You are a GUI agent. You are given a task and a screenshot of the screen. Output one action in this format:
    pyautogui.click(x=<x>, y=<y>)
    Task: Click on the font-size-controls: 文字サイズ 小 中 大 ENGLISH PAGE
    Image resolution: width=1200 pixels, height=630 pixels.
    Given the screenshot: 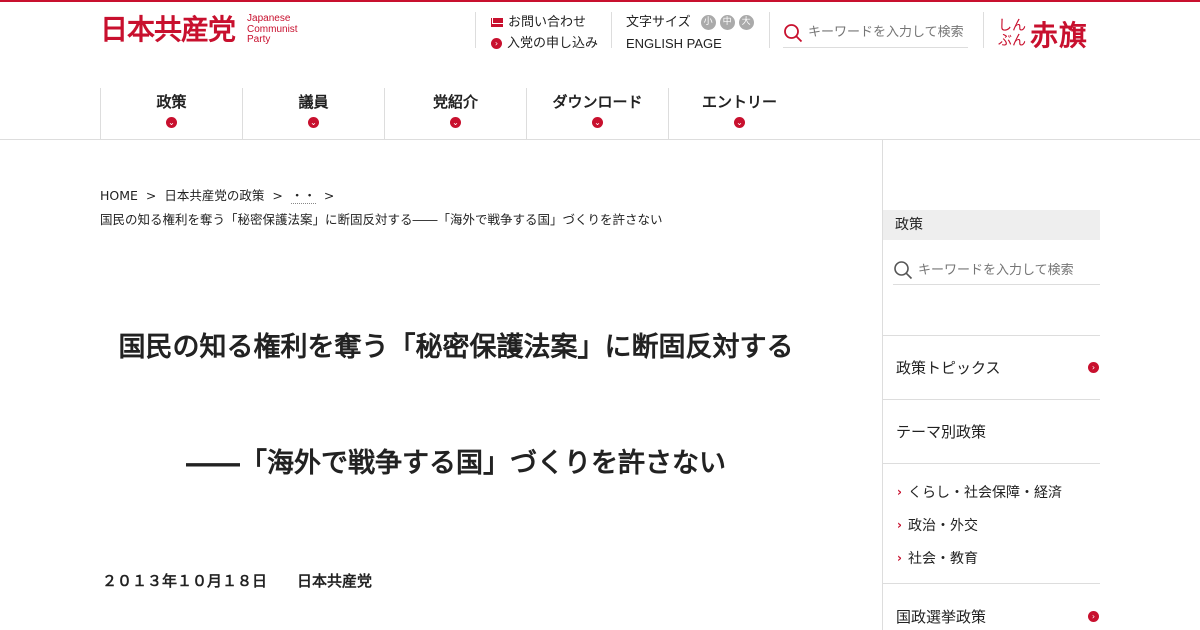 What is the action you would take?
    pyautogui.click(x=690, y=33)
    